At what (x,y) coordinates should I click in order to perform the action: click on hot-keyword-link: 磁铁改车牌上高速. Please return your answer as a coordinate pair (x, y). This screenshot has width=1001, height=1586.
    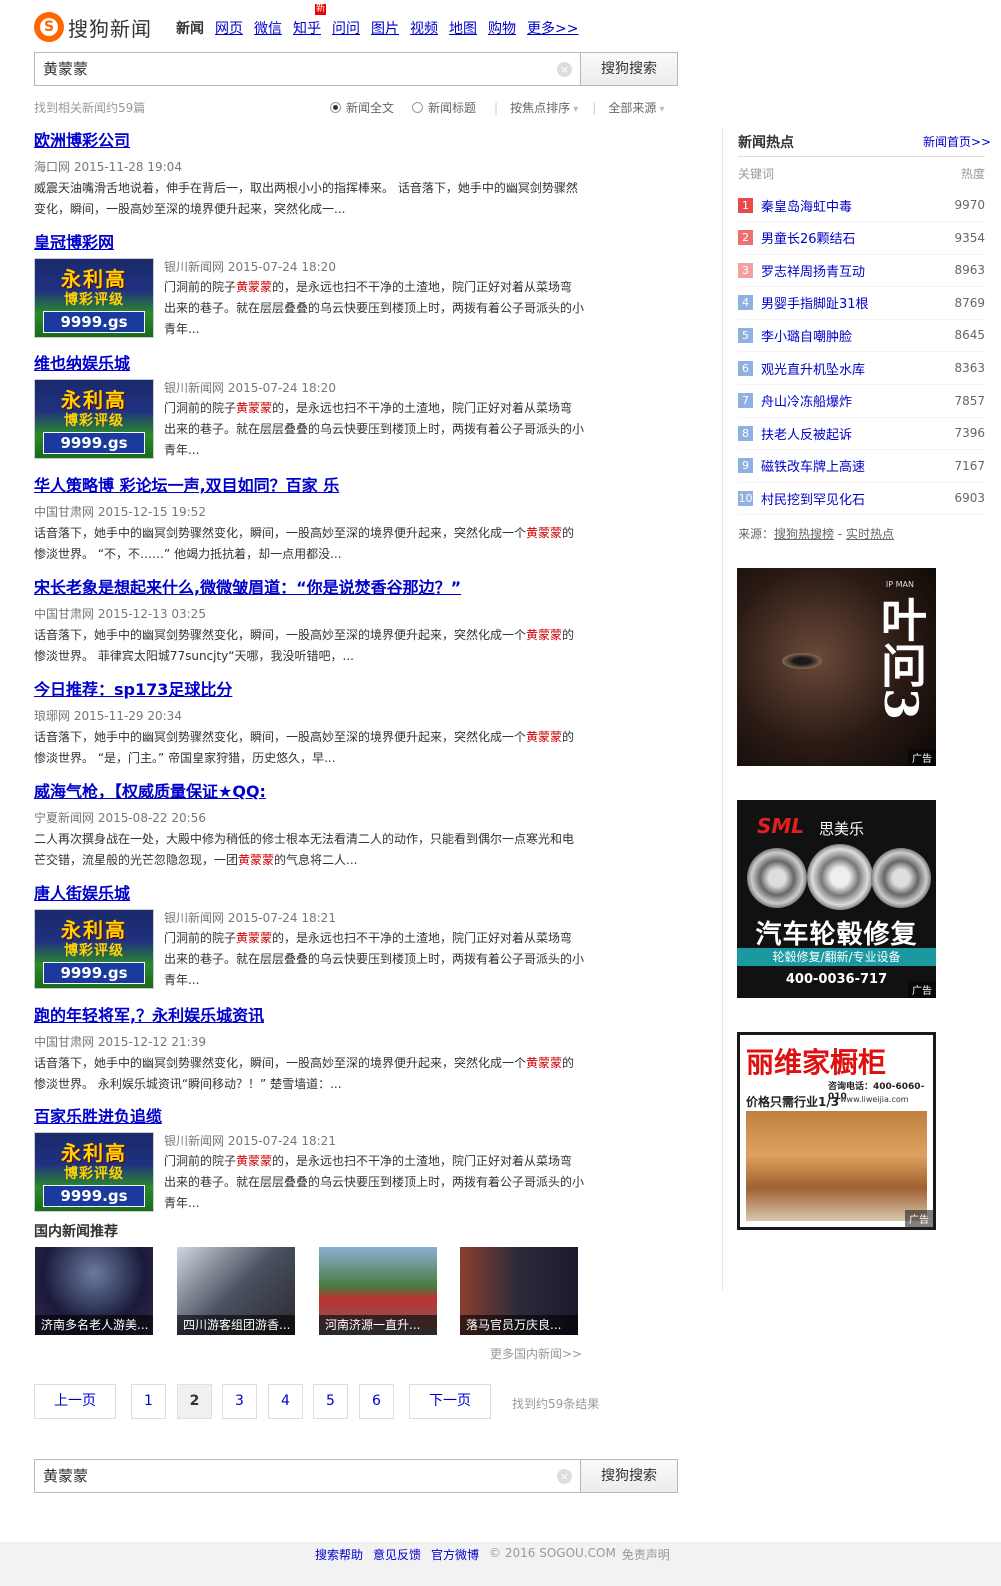
    Looking at the image, I should click on (857, 465).